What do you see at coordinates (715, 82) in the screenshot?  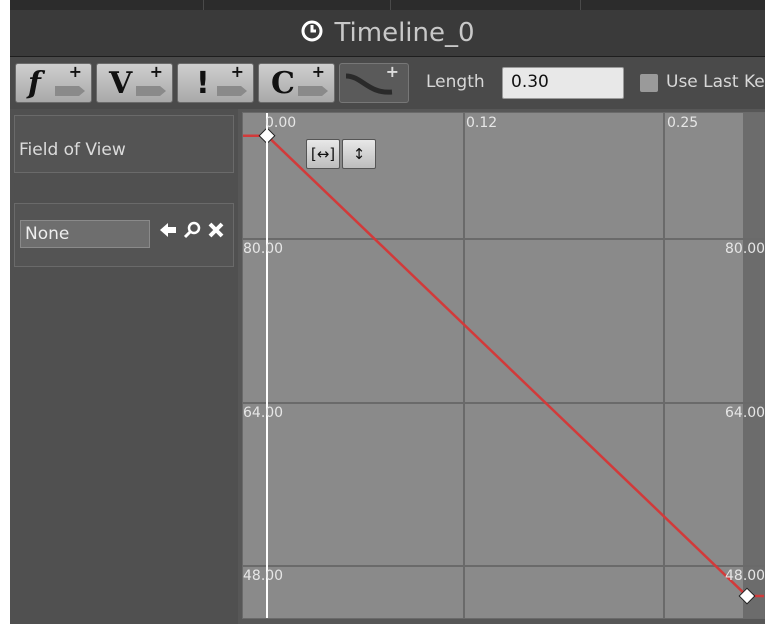 I see `use-last-keyframe-label: Use Last Ke` at bounding box center [715, 82].